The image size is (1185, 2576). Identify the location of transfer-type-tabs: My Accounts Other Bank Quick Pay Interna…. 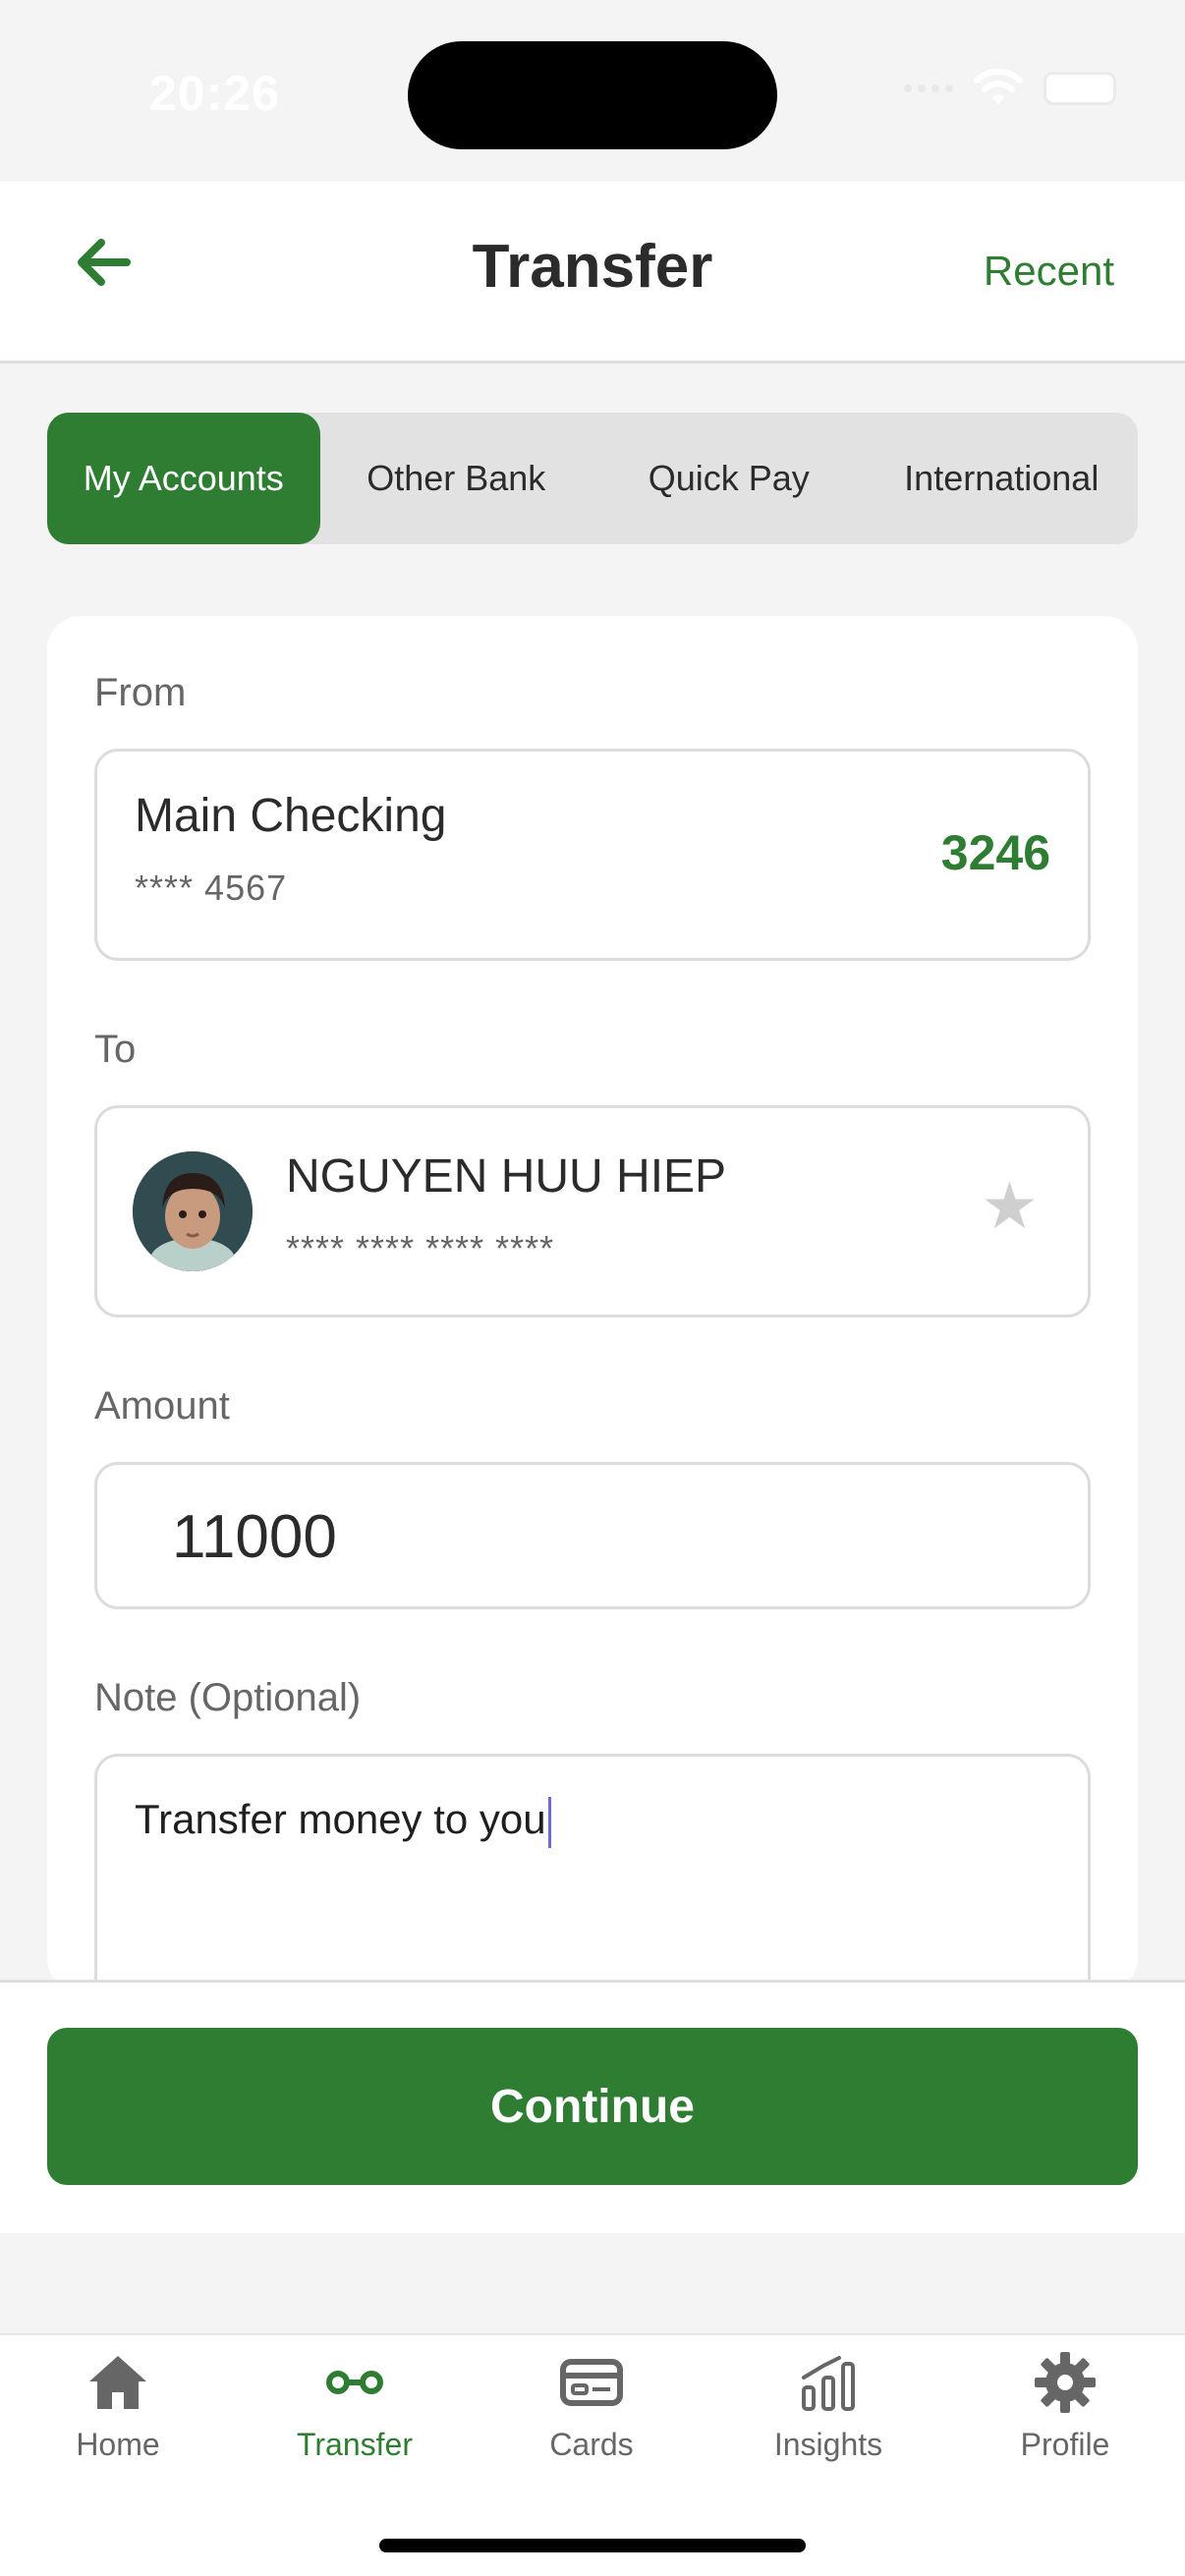
(592, 478).